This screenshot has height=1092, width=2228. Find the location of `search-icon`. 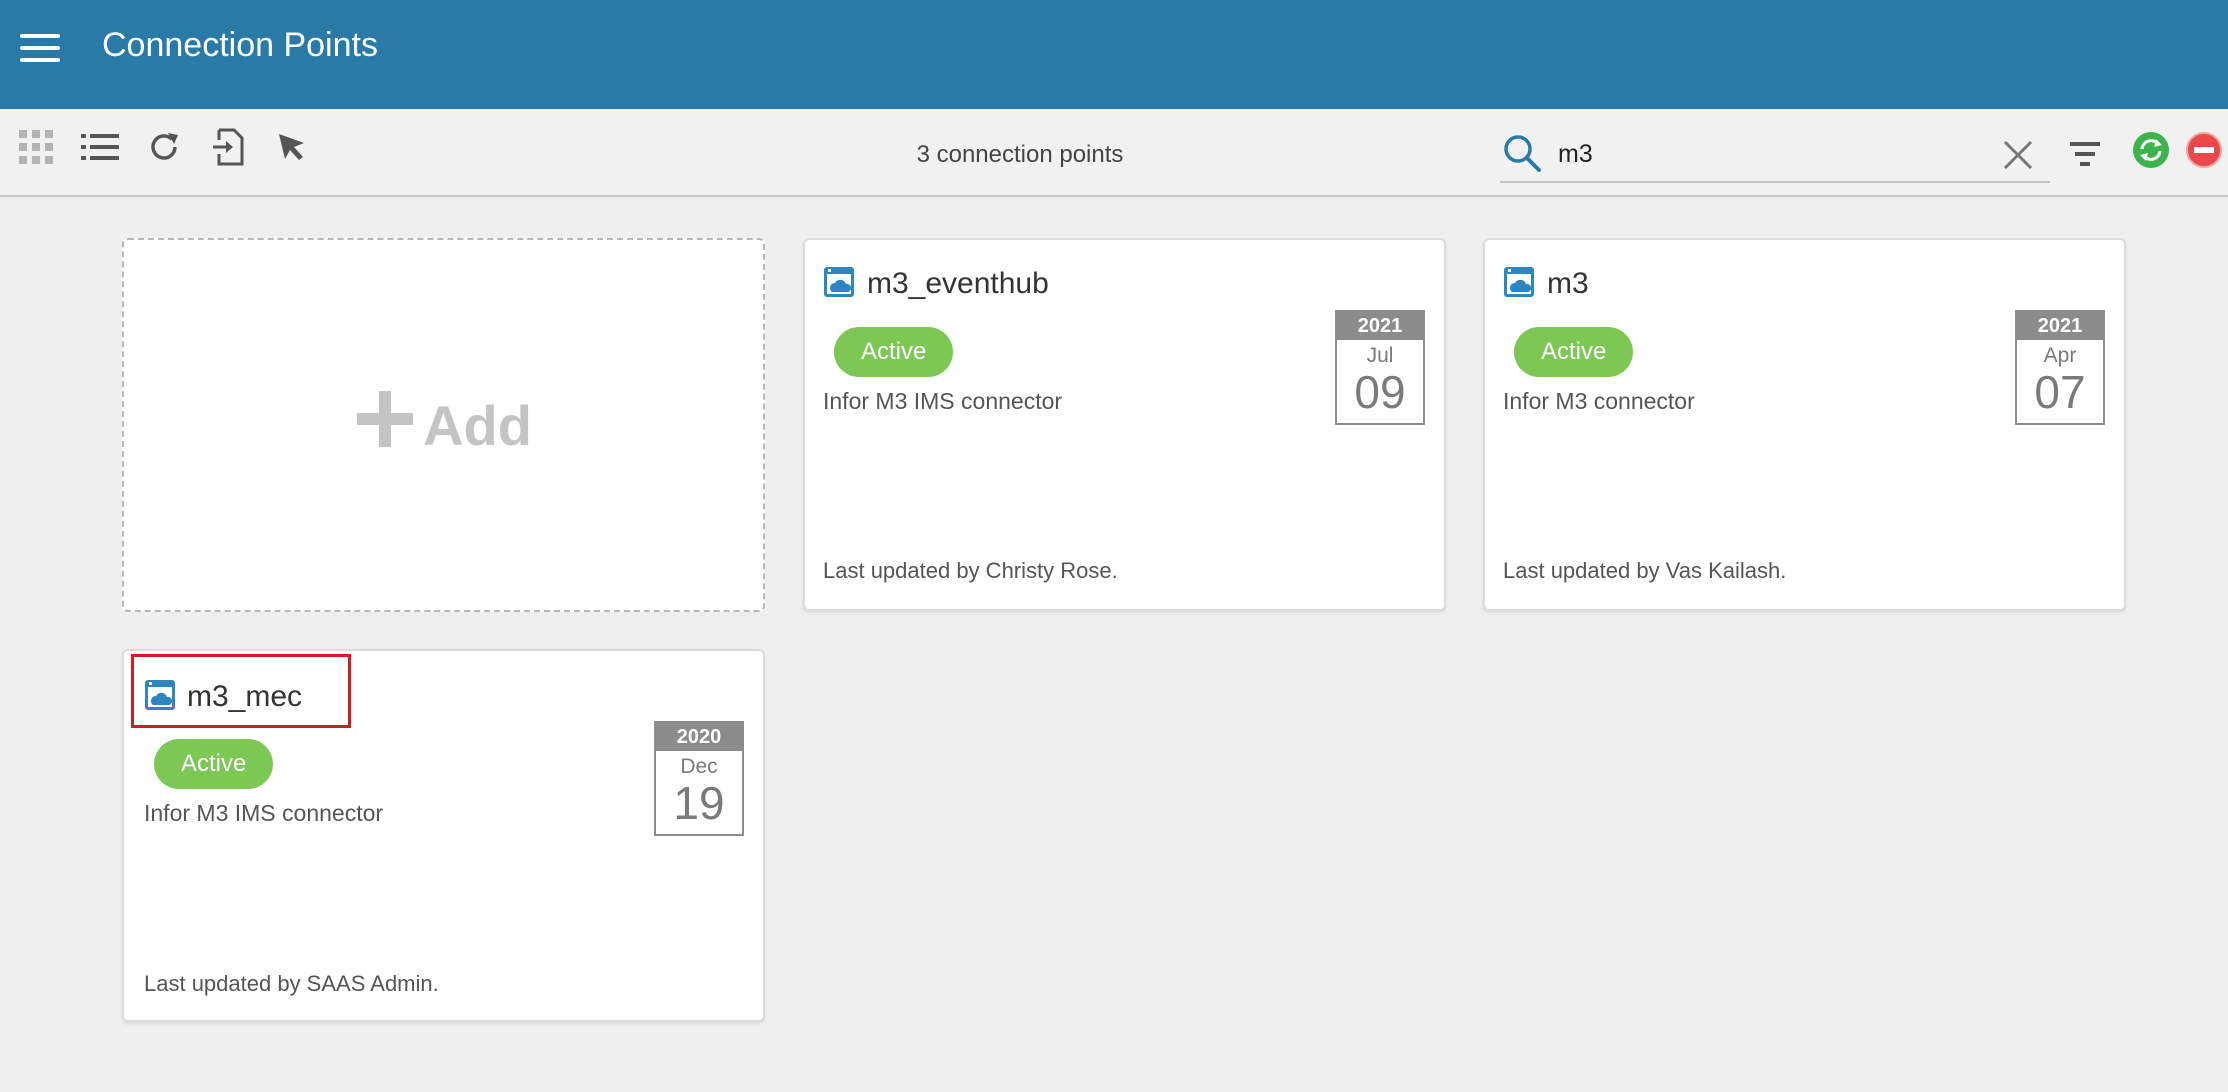

search-icon is located at coordinates (1522, 153).